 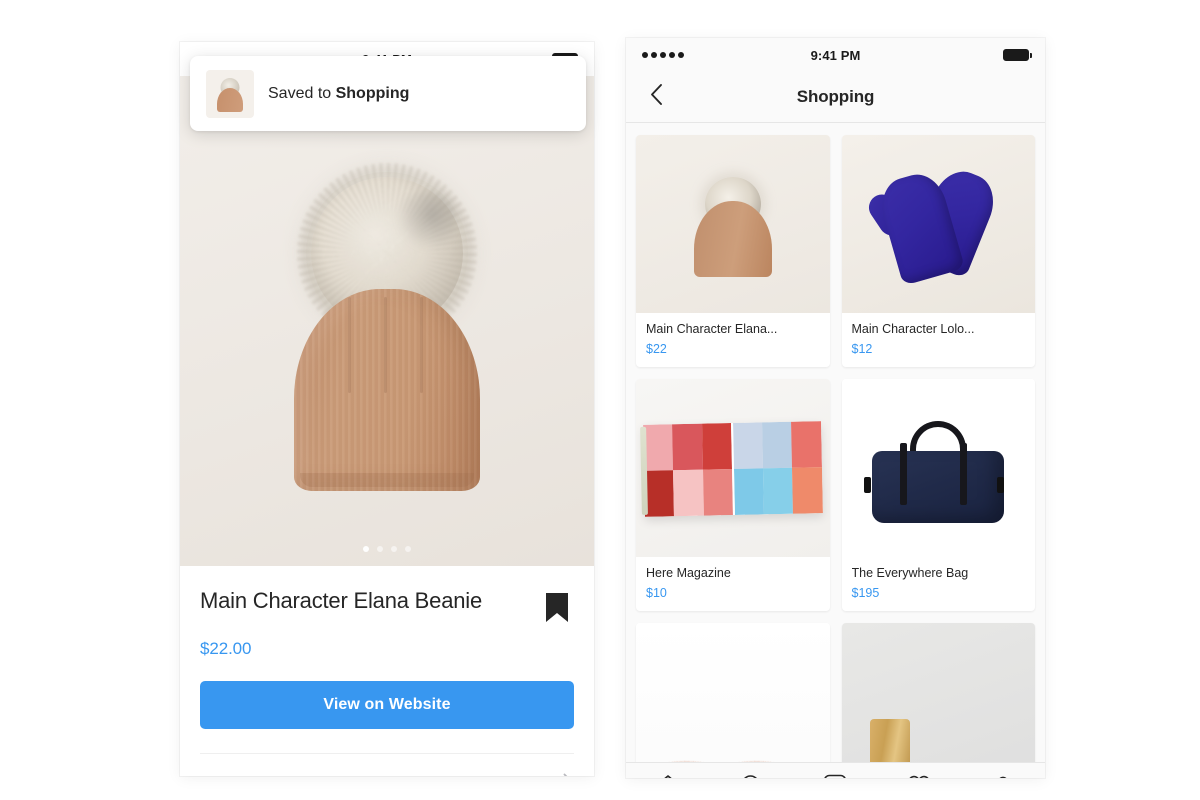 I want to click on navigation-header: Shopping, so click(x=835, y=97).